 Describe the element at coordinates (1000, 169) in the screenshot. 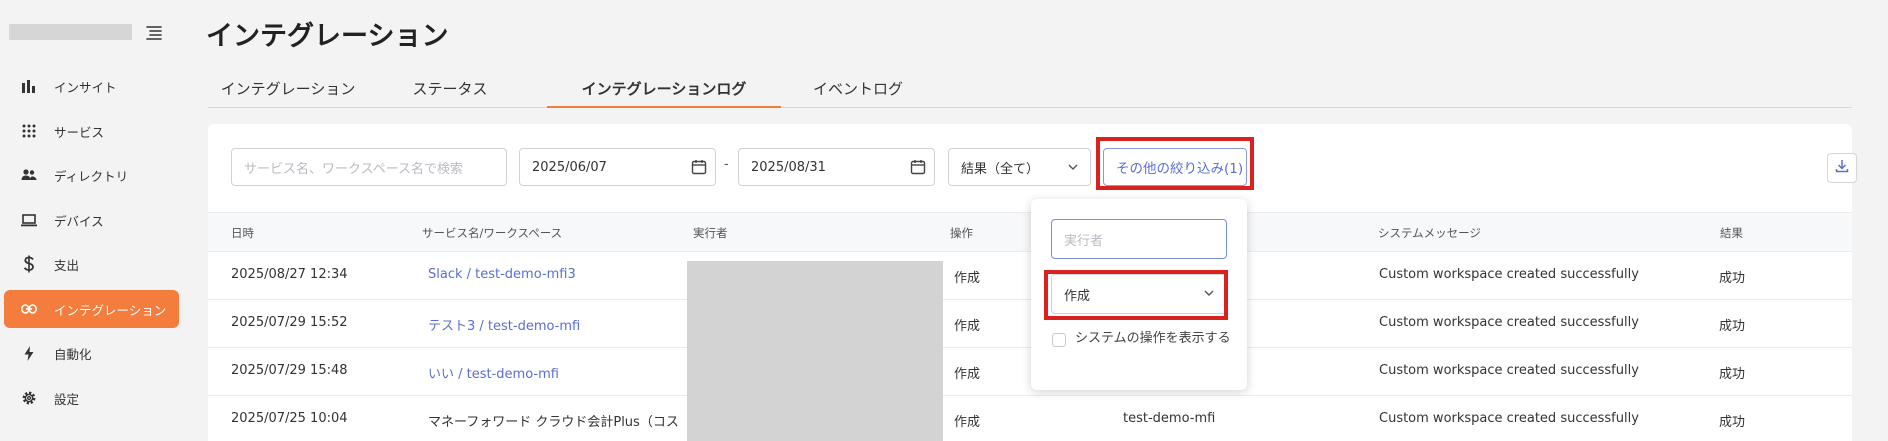

I see `result-select-value: 結果（全て）` at that location.